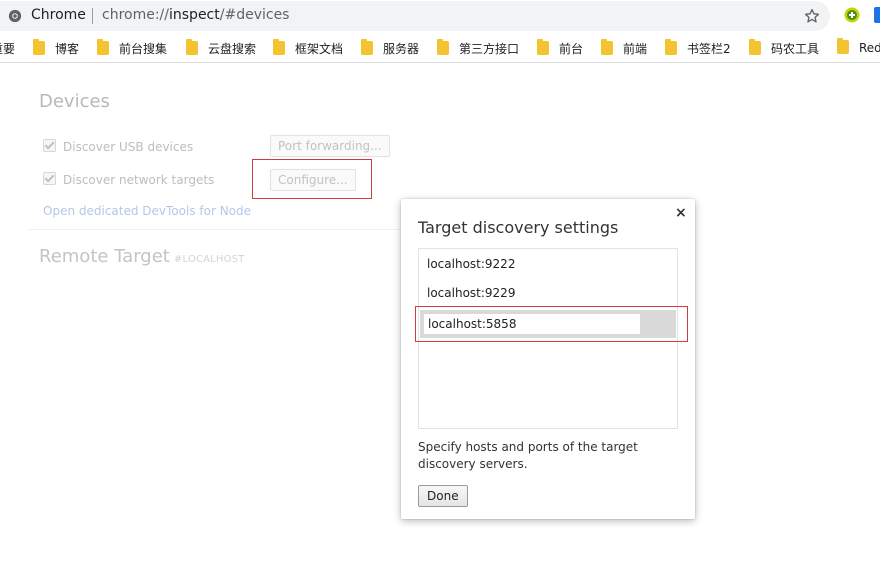 The image size is (880, 574). Describe the element at coordinates (401, 49) in the screenshot. I see `bookmark-label: 服务器` at that location.